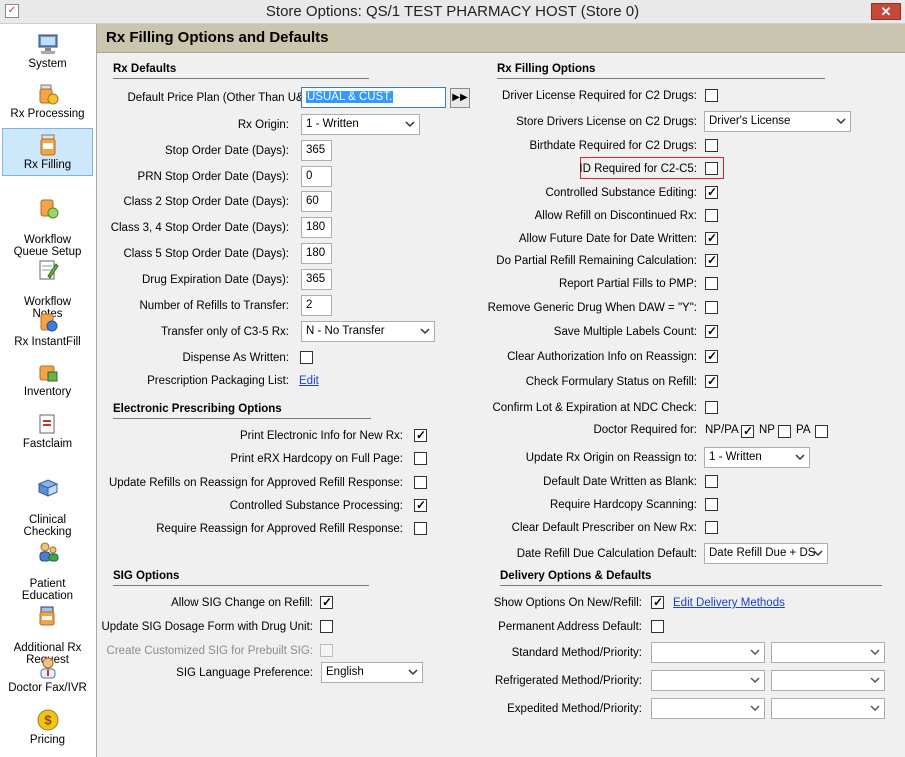 The image size is (905, 757). I want to click on require-reassign-checkbox, so click(420, 528).